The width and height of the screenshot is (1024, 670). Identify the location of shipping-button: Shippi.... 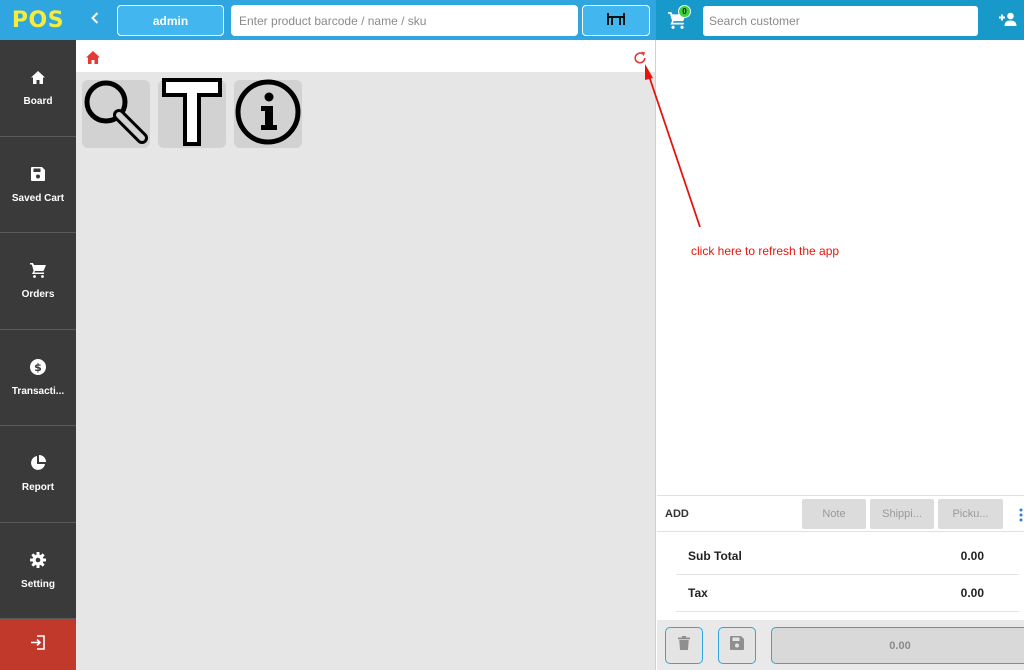
(902, 514).